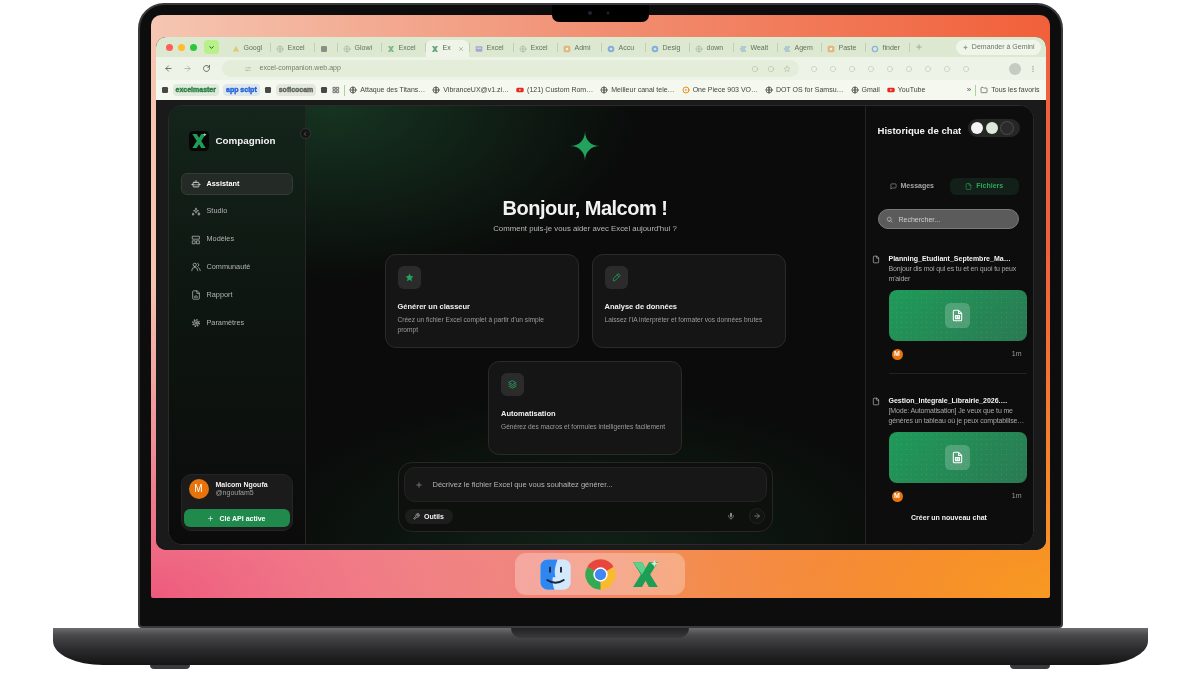  I want to click on search-icon, so click(889, 219).